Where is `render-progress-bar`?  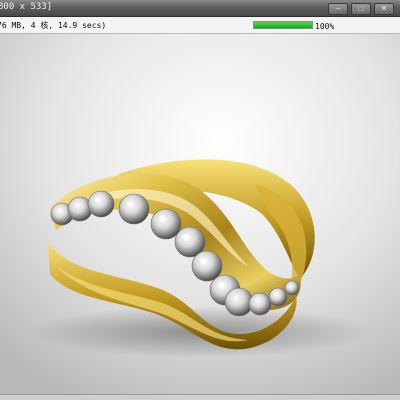
render-progress-bar is located at coordinates (283, 25).